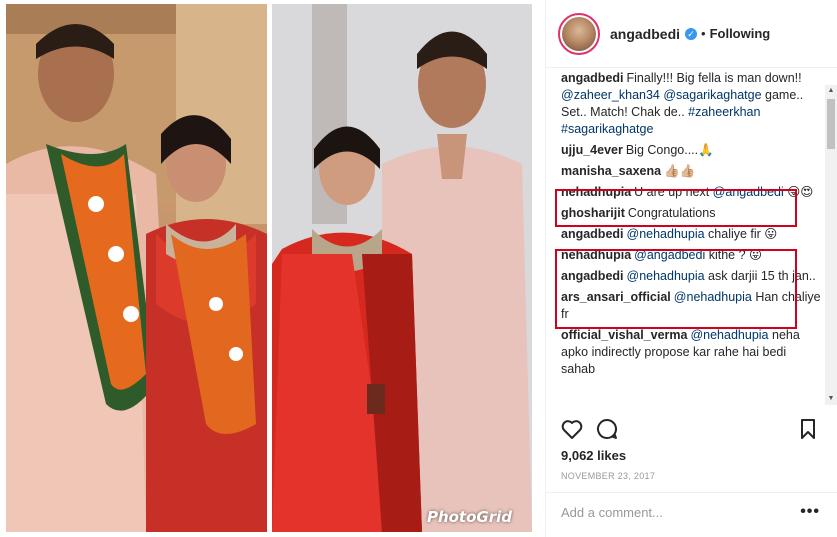 Image resolution: width=837 pixels, height=537 pixels. I want to click on comment-item: angadbedi @nehadhupia chaliye fir 😛, so click(691, 234).